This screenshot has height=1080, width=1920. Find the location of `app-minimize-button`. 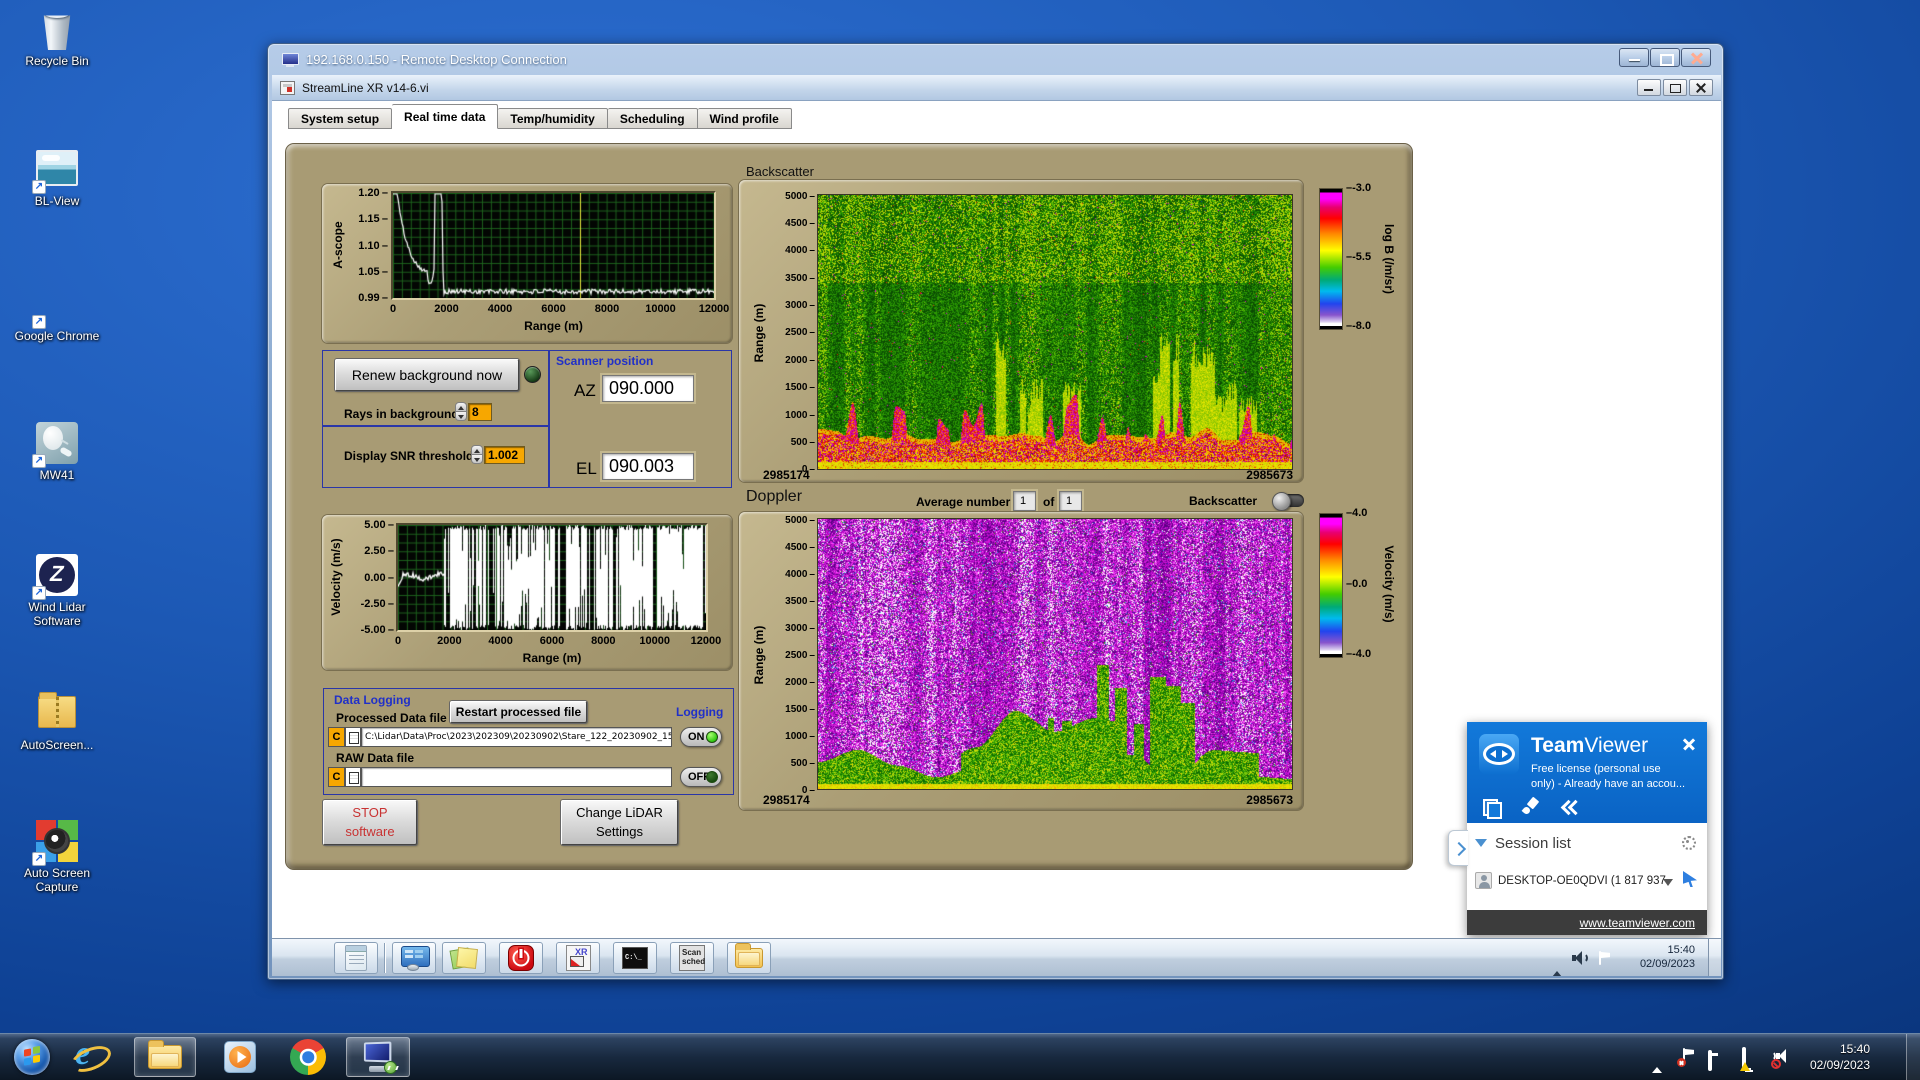

app-minimize-button is located at coordinates (1649, 87).